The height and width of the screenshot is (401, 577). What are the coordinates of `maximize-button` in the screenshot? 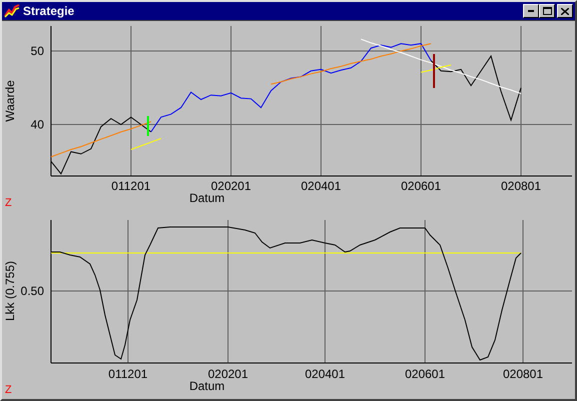 It's located at (547, 11).